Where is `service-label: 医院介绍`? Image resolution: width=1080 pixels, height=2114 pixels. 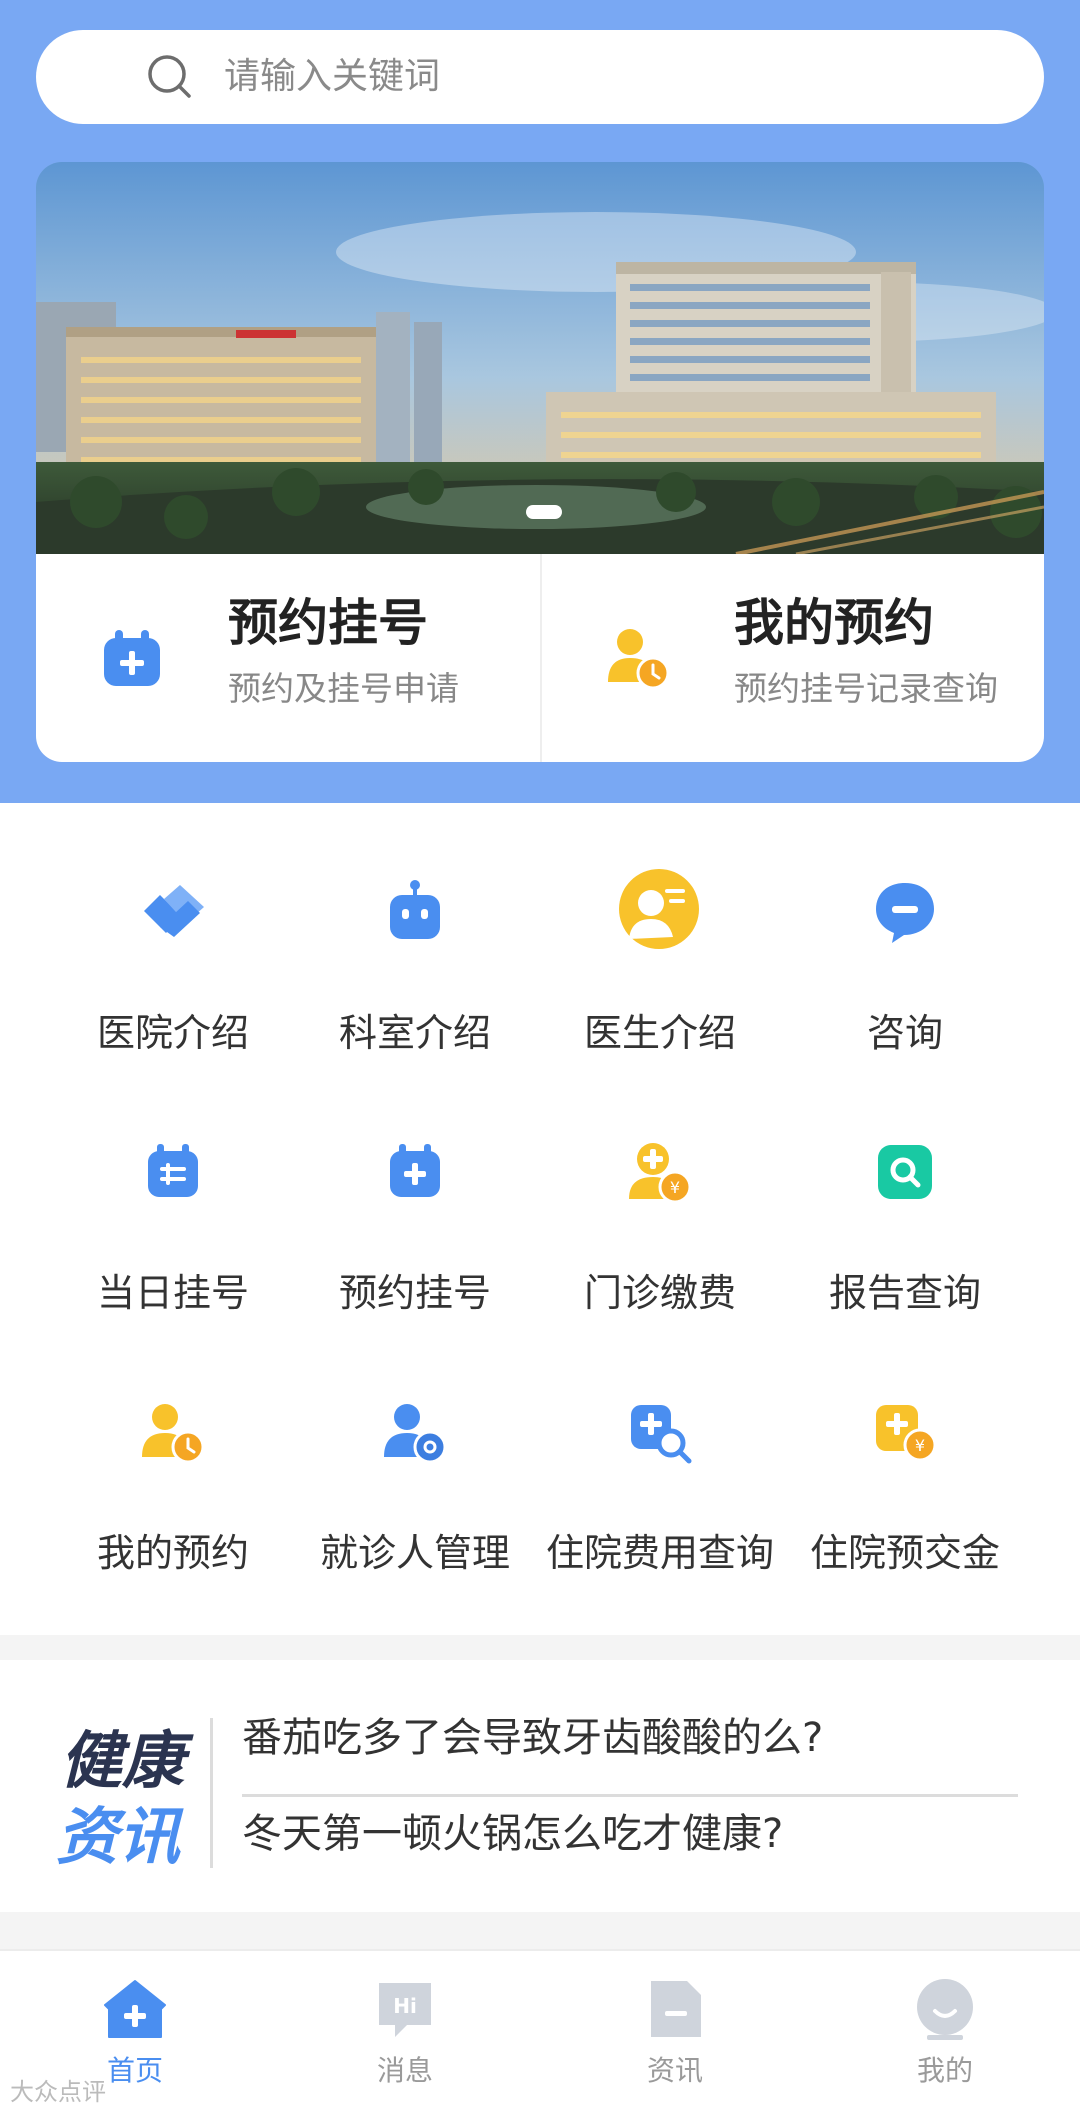
service-label: 医院介绍 is located at coordinates (172, 1033).